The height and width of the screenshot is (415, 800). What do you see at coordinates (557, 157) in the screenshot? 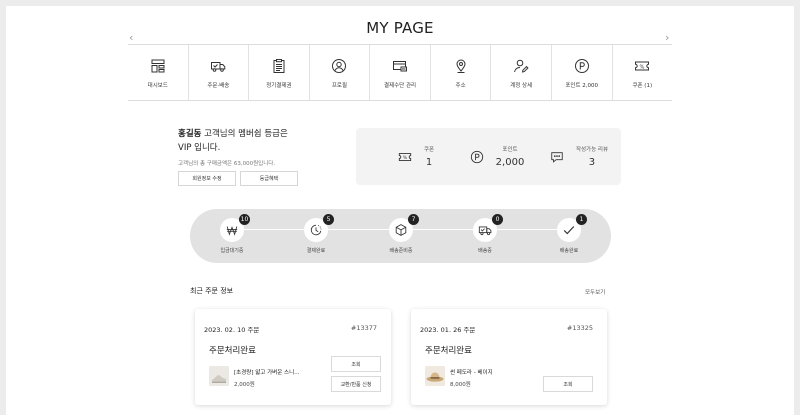
I see `speech-bubble-icon` at bounding box center [557, 157].